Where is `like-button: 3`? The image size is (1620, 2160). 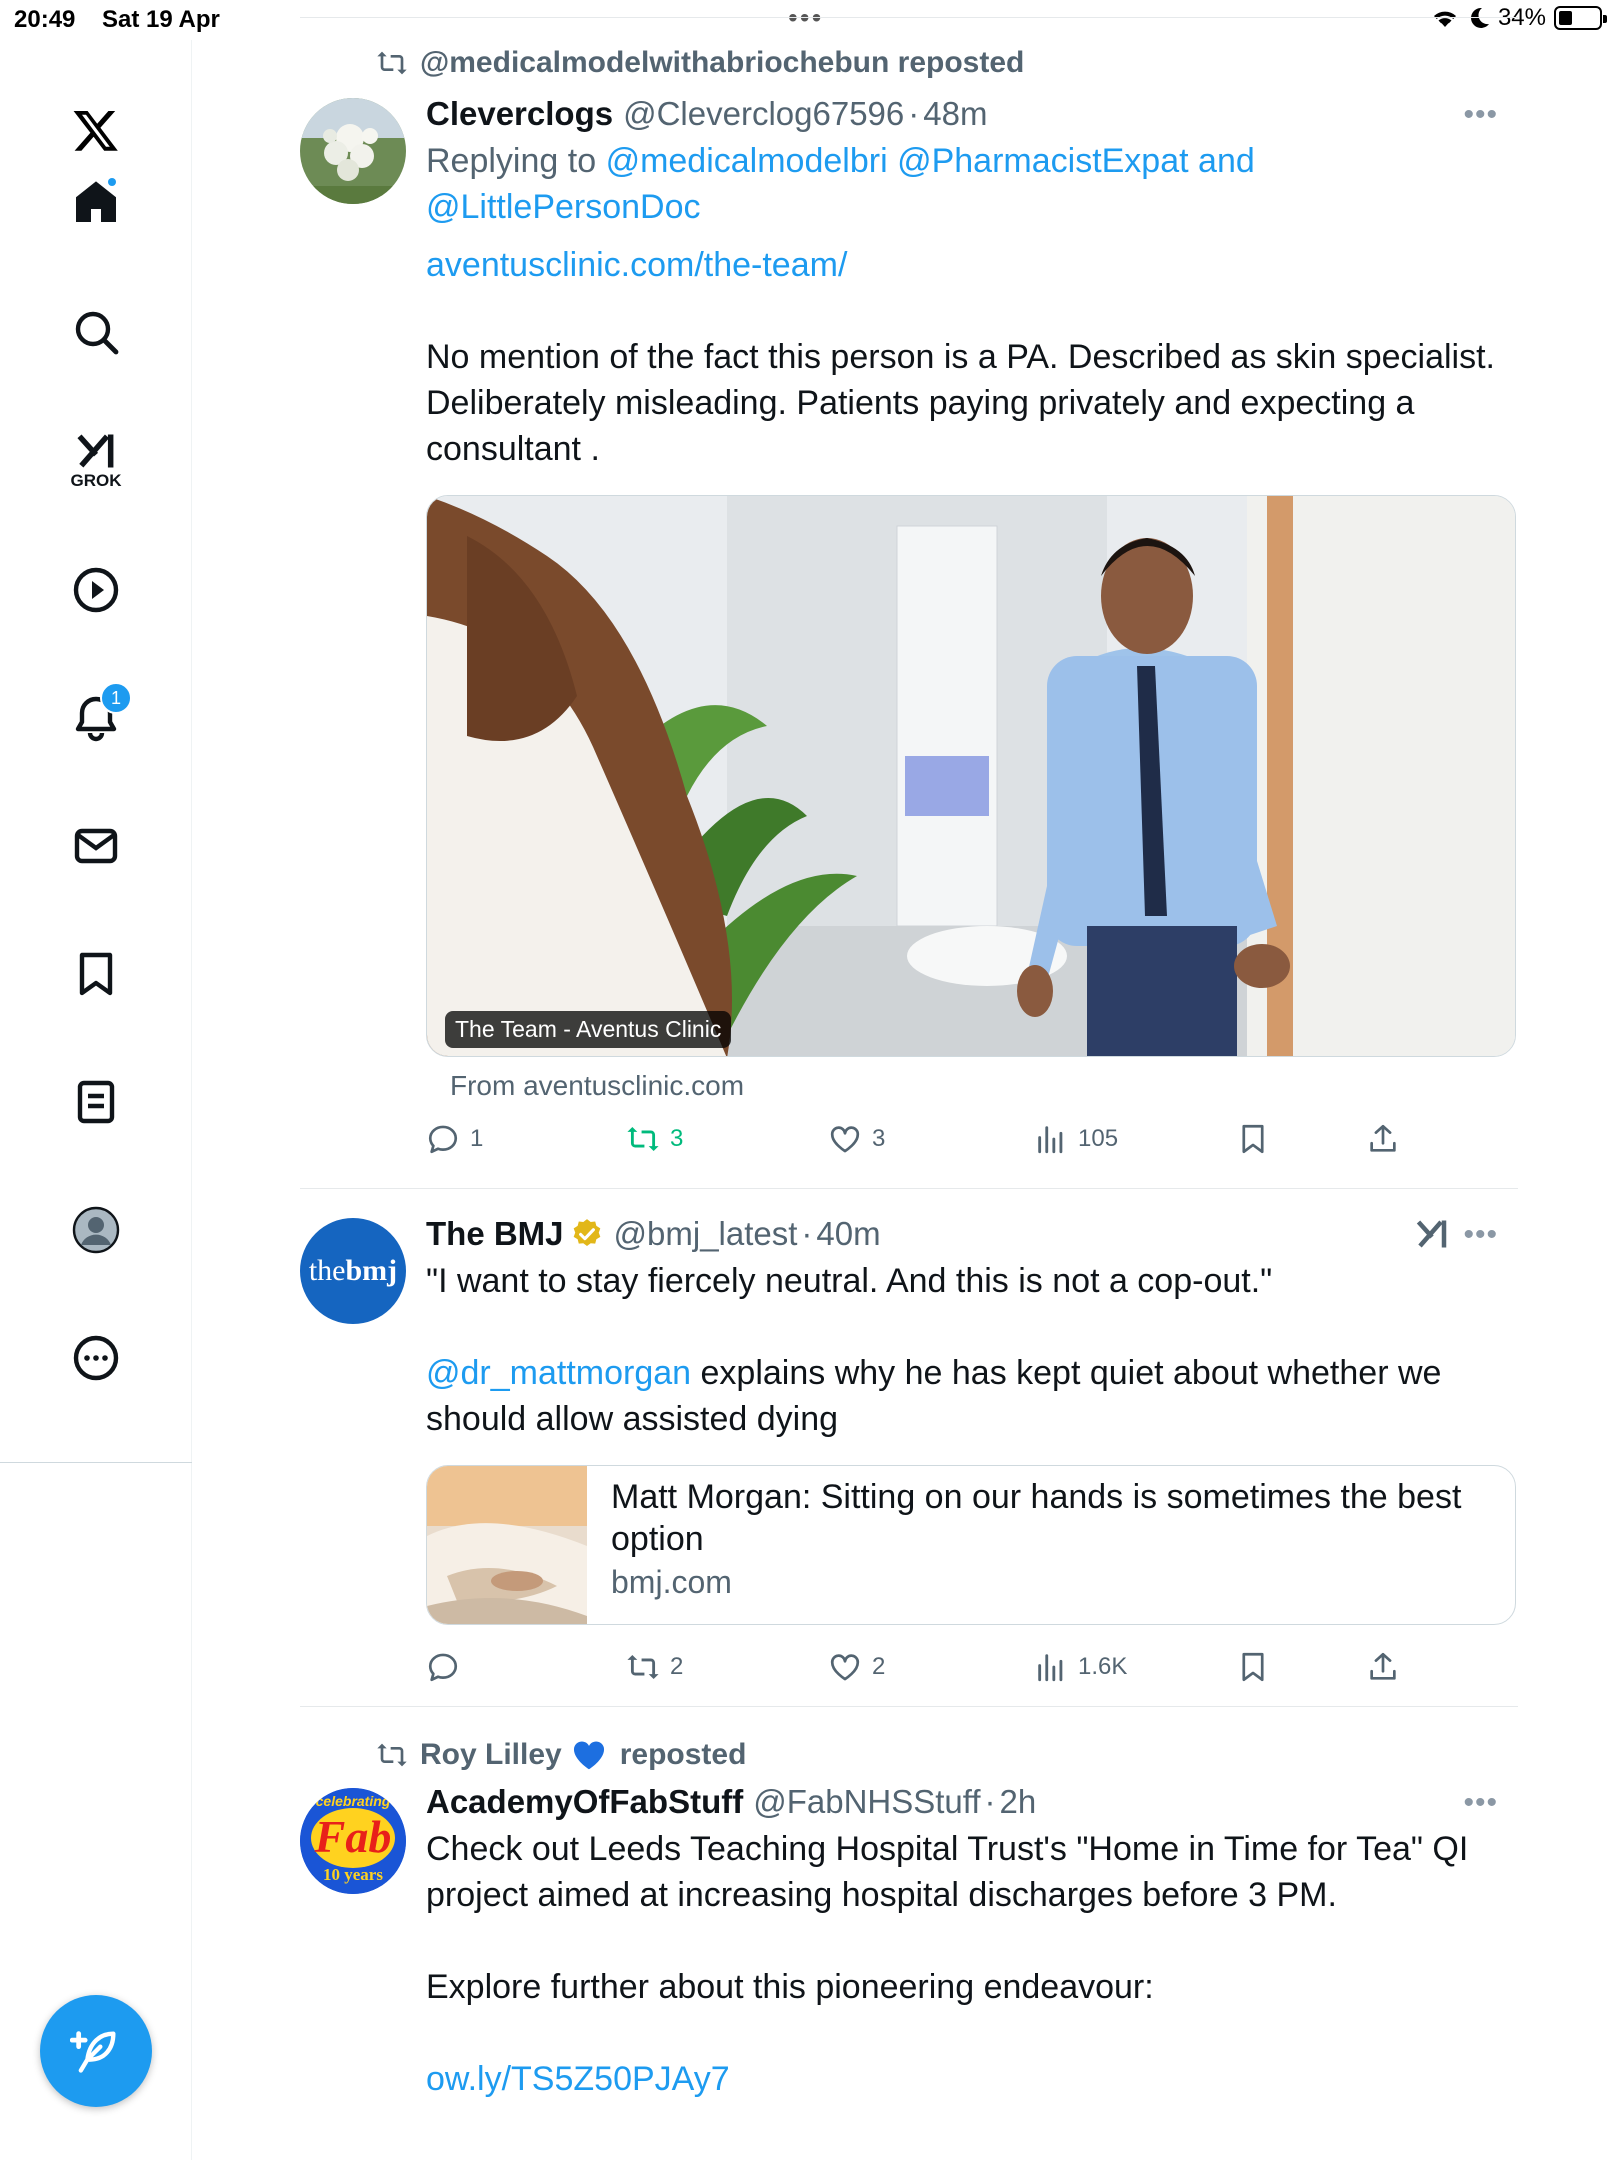
like-button: 3 is located at coordinates (856, 1139).